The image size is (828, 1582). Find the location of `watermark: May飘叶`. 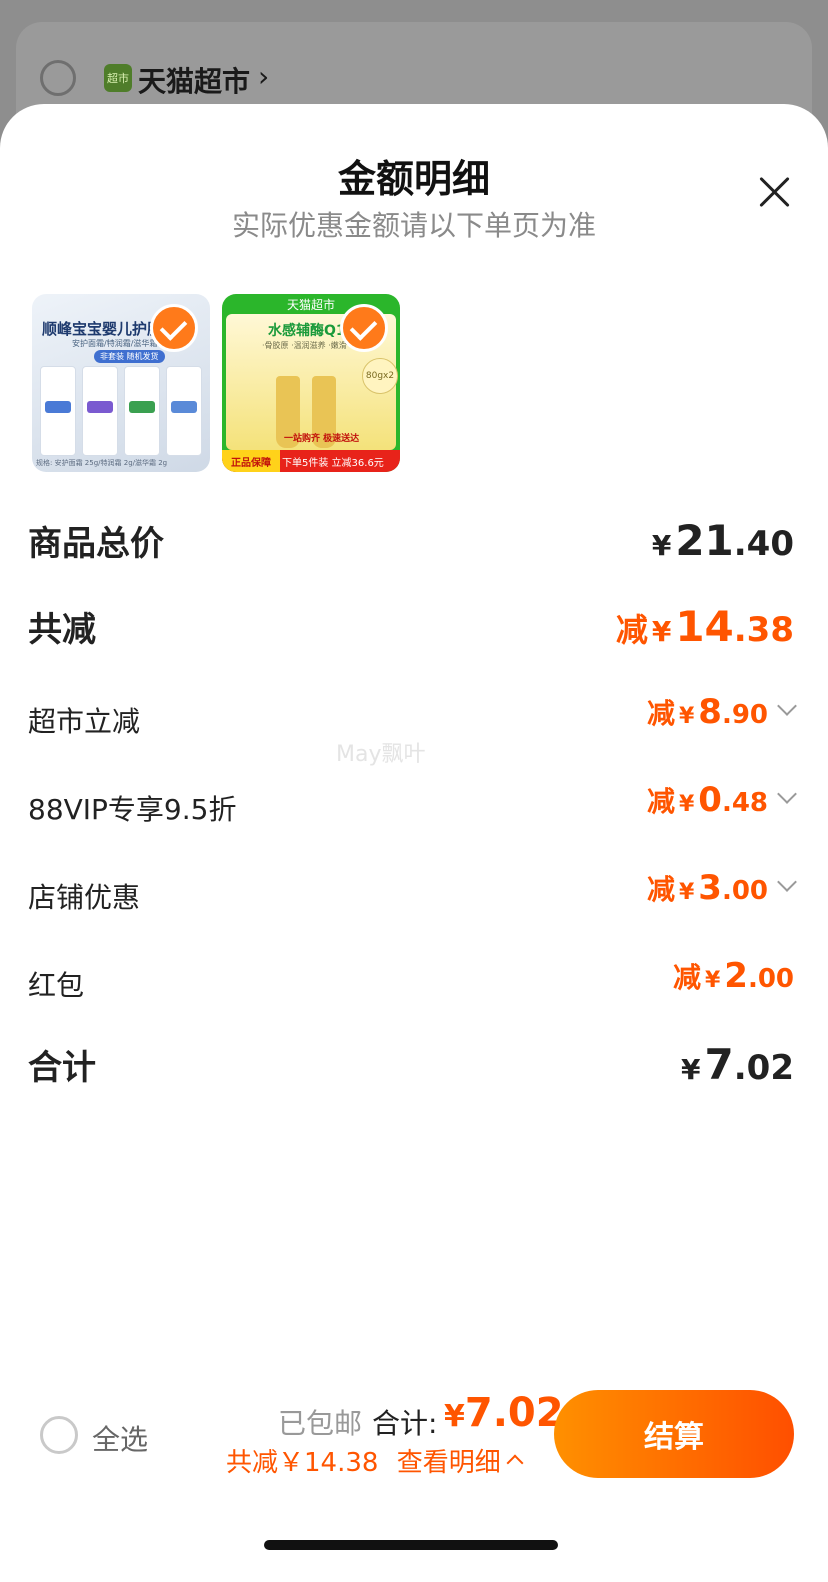

watermark: May飘叶 is located at coordinates (381, 754).